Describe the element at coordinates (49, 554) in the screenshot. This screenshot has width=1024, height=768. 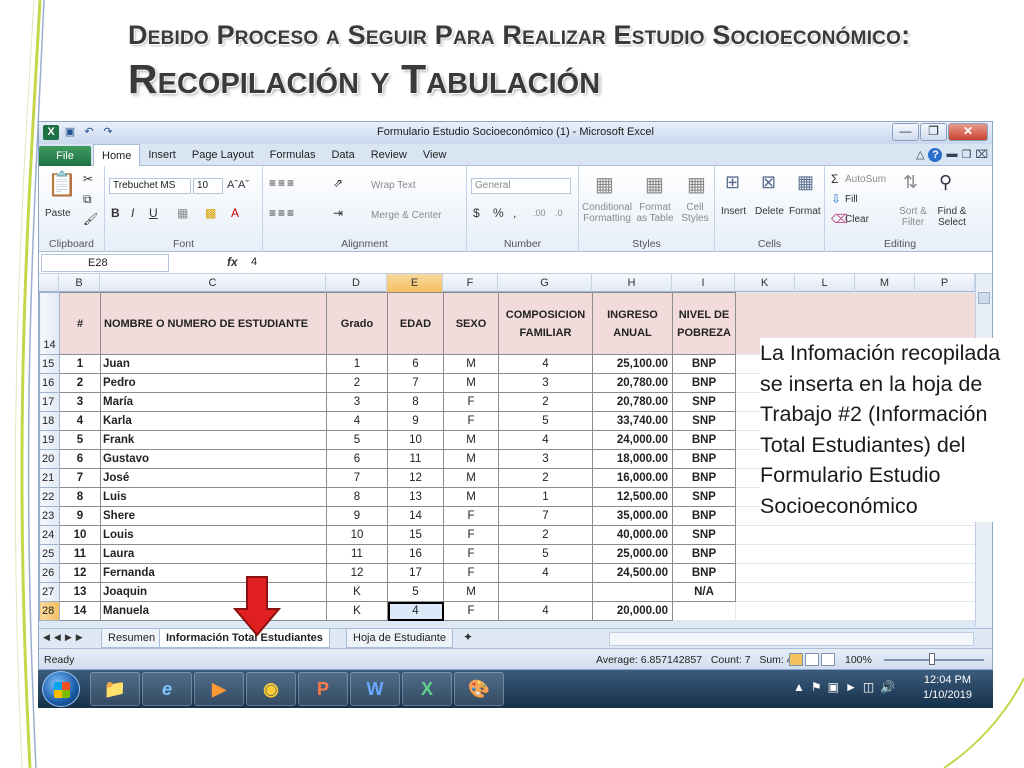
I see `row-header: 25` at that location.